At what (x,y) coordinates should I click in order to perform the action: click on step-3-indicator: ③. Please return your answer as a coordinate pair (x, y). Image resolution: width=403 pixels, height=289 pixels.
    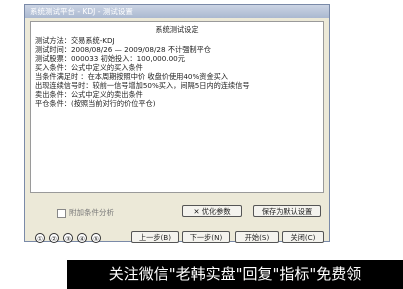
    Looking at the image, I should click on (68, 238).